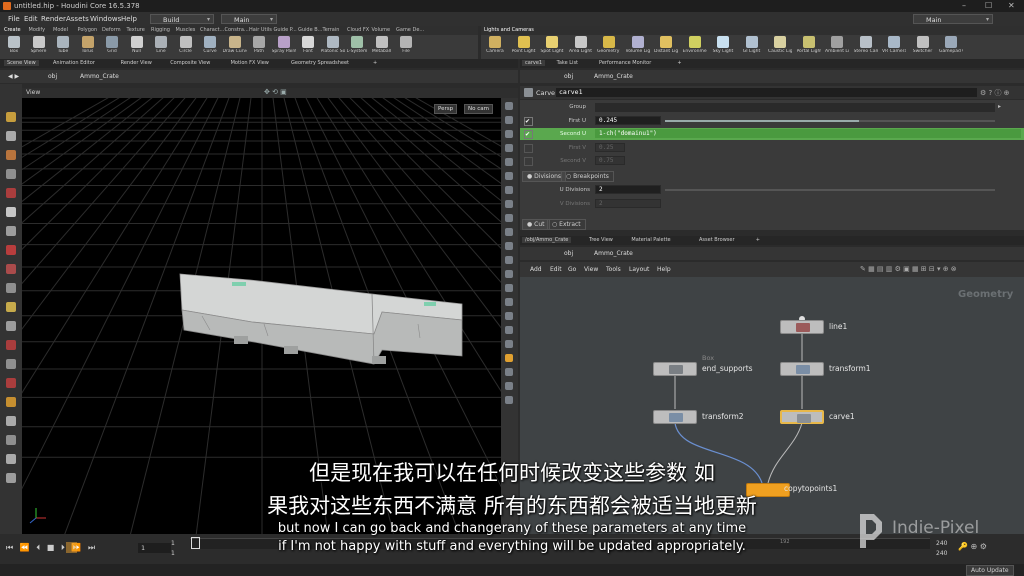 This screenshot has height=576, width=1024. I want to click on tool-switcher: Switcher, so click(923, 45).